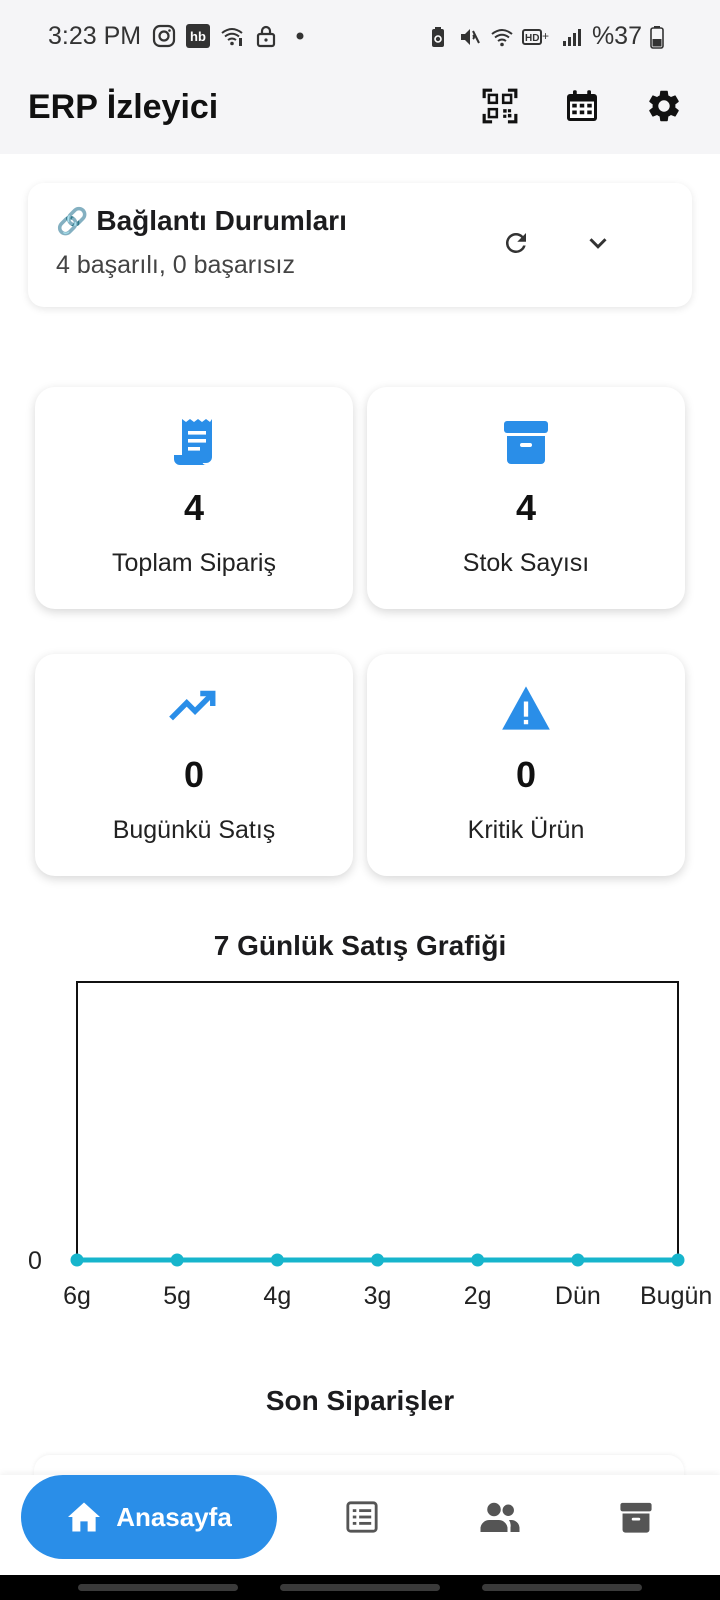 This screenshot has height=1600, width=720. I want to click on connection-title-text: Bağlantı Durumları, so click(221, 220).